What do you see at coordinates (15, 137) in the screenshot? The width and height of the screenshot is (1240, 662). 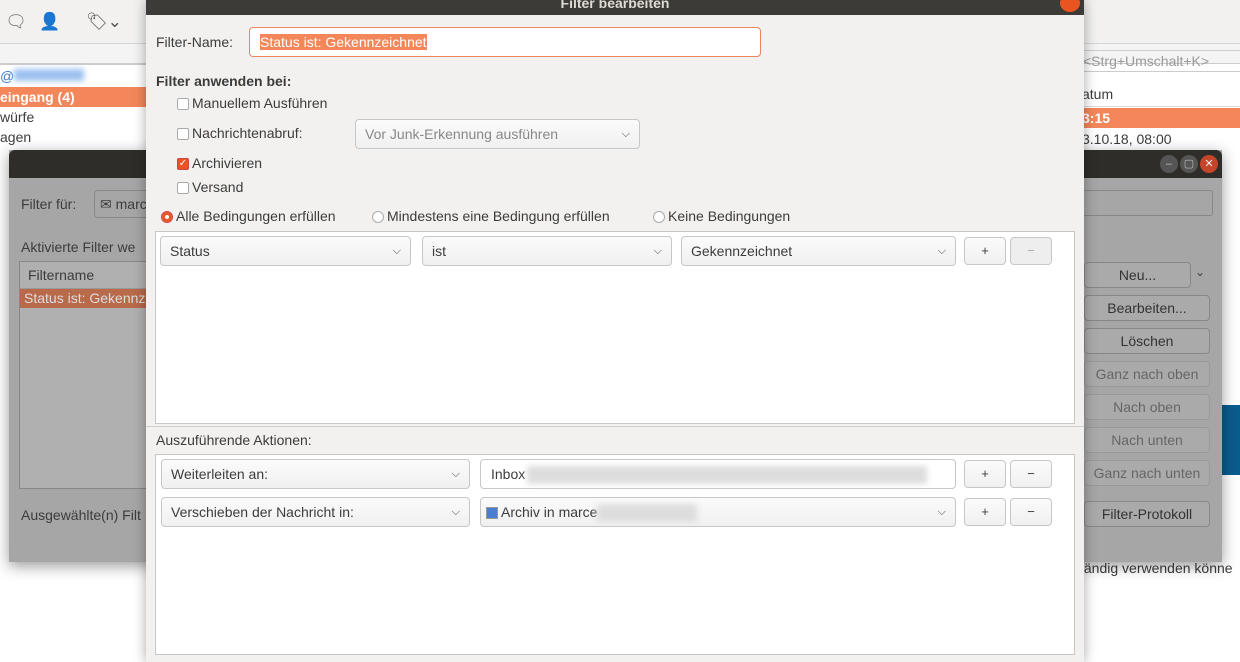 I see `folder-templates: agen` at bounding box center [15, 137].